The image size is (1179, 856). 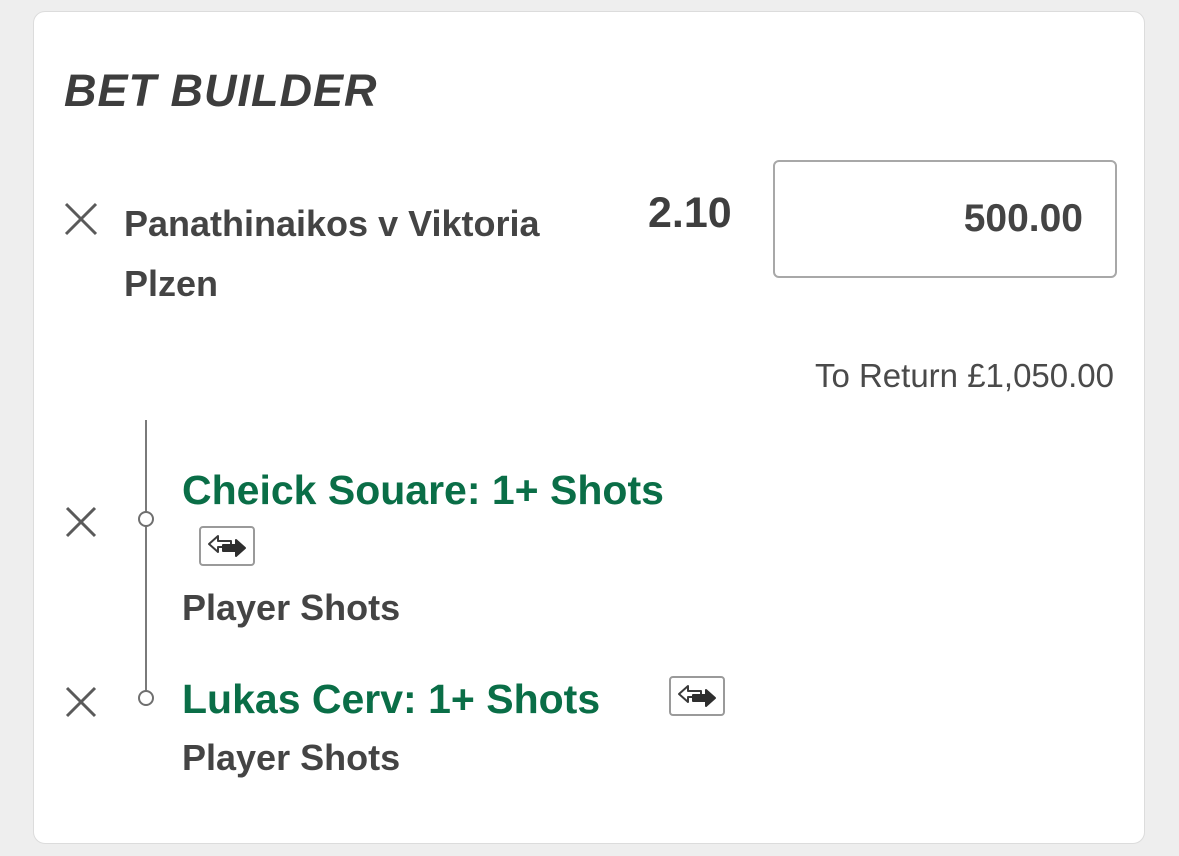 What do you see at coordinates (945, 219) in the screenshot?
I see `stake-input` at bounding box center [945, 219].